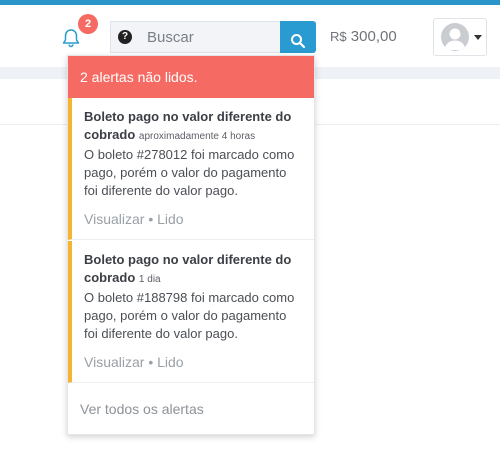 The height and width of the screenshot is (454, 500). I want to click on search-input, so click(195, 37).